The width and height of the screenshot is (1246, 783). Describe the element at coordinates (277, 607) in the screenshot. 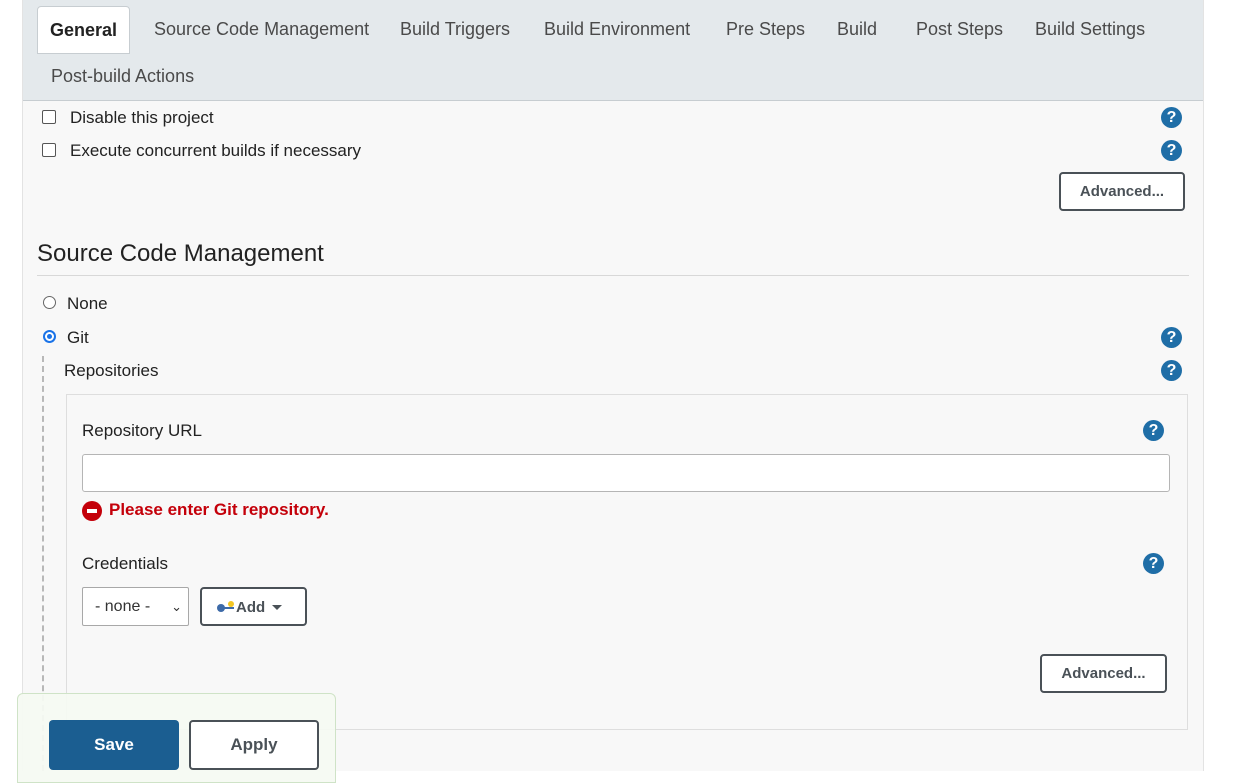

I see `caret-down-icon` at that location.